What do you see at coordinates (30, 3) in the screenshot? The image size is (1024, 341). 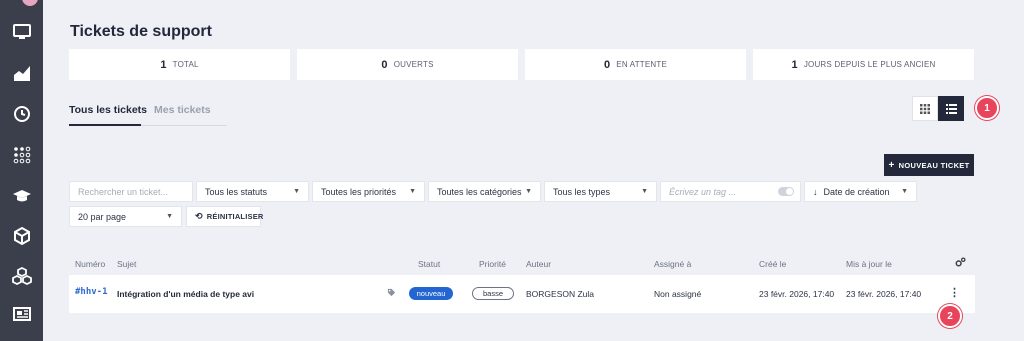 I see `logo` at bounding box center [30, 3].